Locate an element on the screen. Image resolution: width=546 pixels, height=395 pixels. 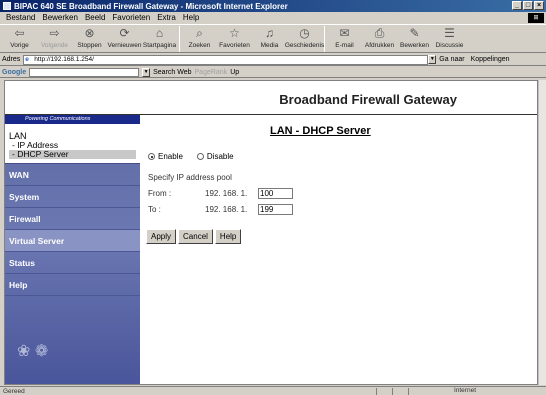
enable-radio: Enable is located at coordinates (165, 156).